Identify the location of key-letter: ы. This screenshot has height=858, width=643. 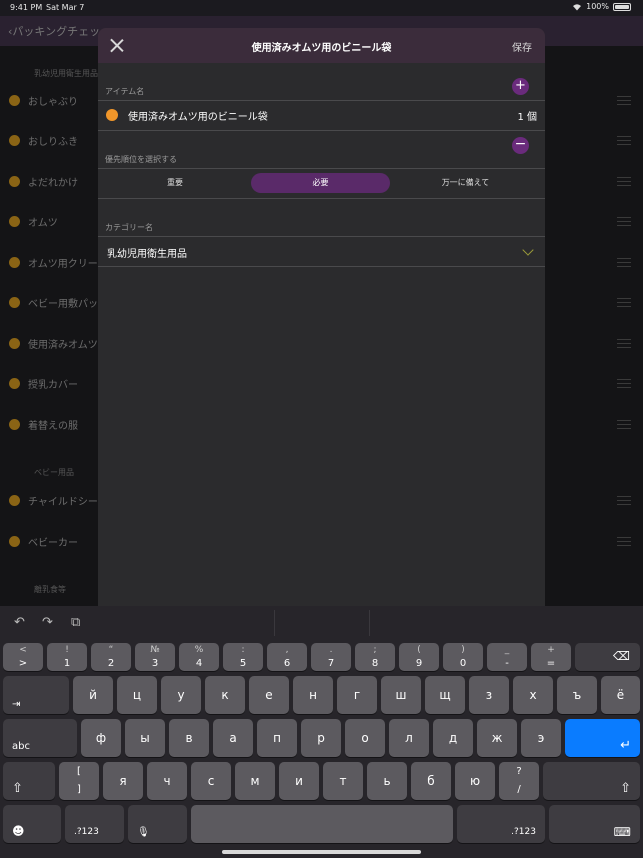
(145, 738).